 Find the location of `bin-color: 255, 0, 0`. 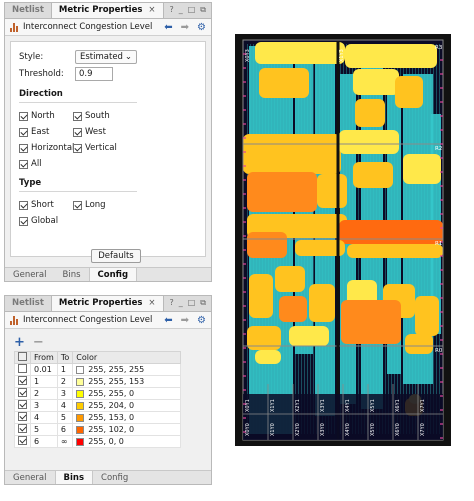

bin-color: 255, 0, 0 is located at coordinates (127, 441).